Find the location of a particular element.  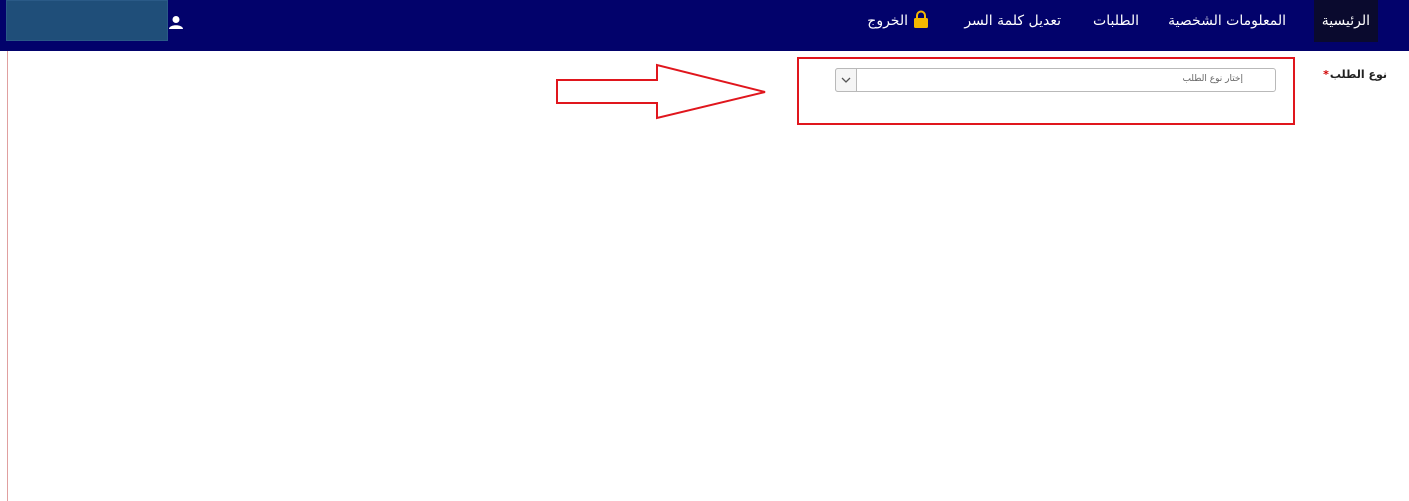

user-menu is located at coordinates (87, 20).